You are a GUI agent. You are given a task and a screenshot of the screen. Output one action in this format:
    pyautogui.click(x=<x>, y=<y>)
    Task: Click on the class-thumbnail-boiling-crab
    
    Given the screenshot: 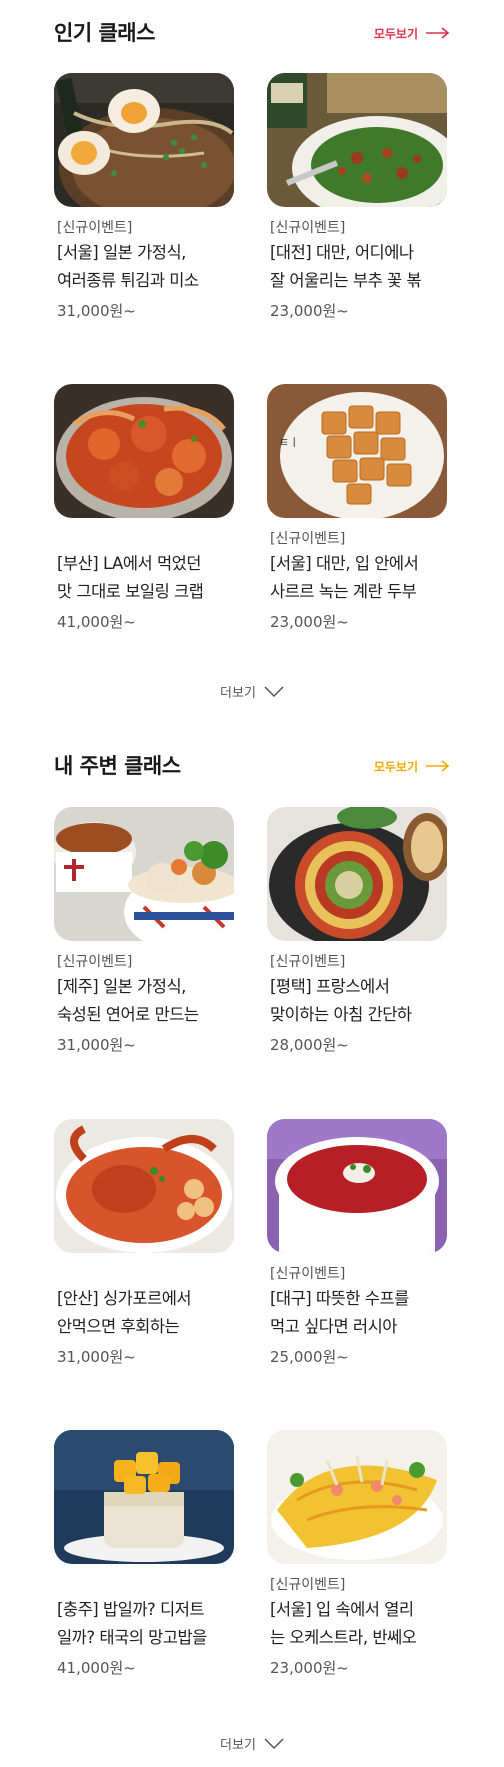 What is the action you would take?
    pyautogui.click(x=144, y=451)
    